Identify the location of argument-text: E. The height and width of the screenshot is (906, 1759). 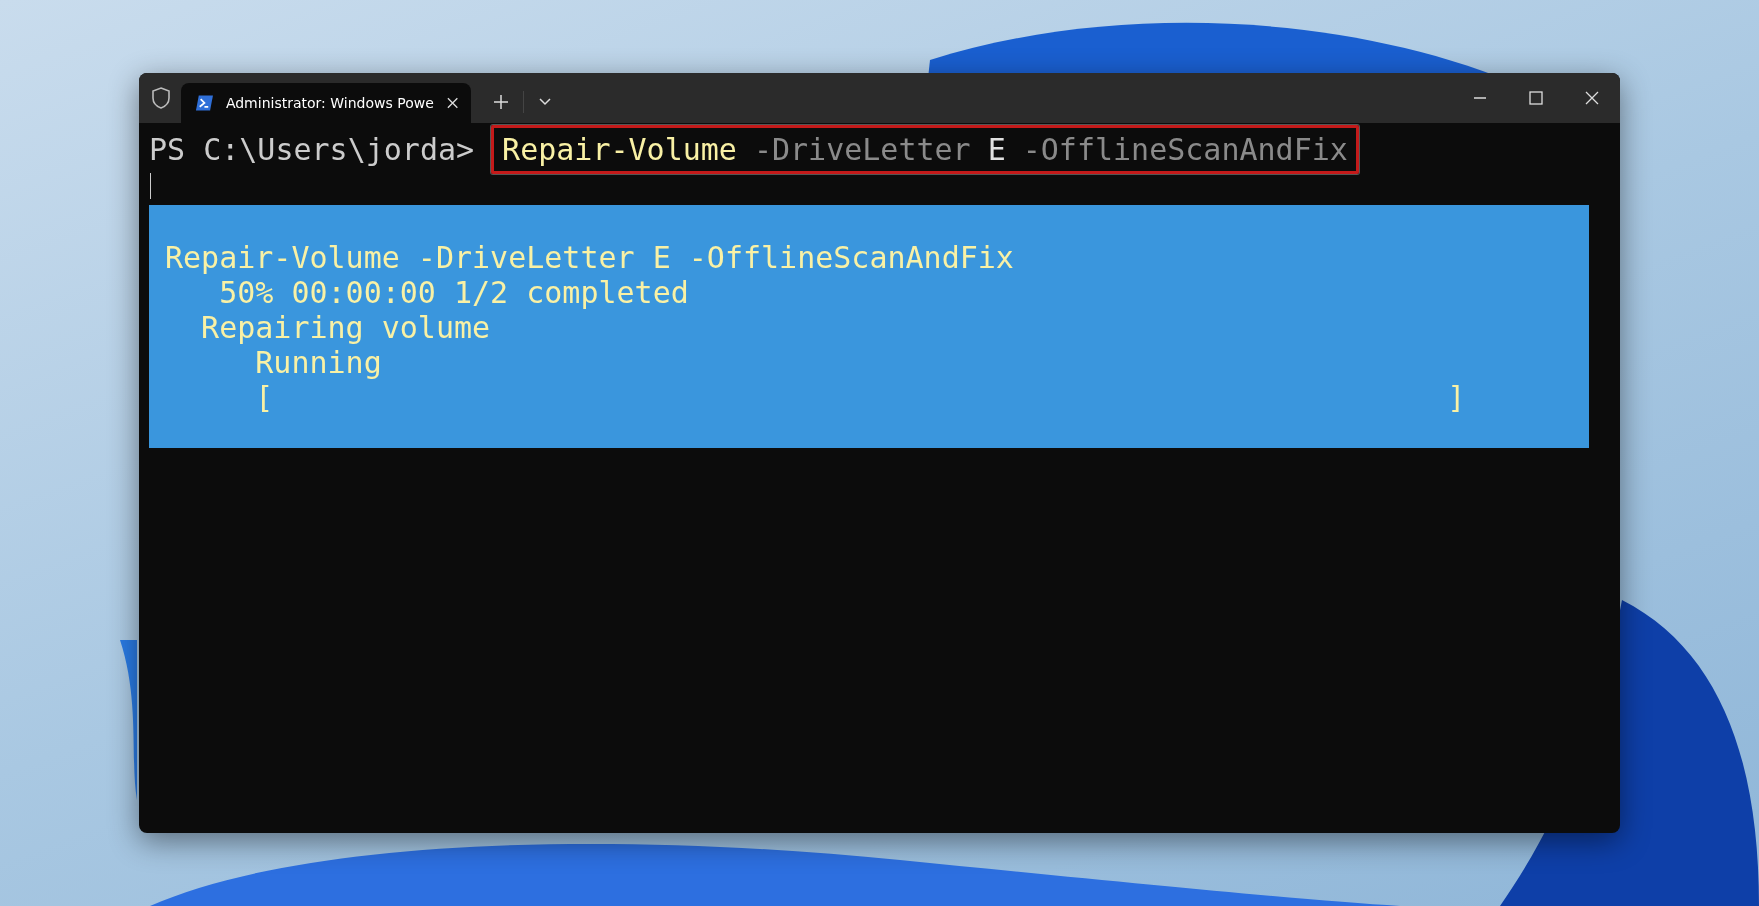
(996, 149).